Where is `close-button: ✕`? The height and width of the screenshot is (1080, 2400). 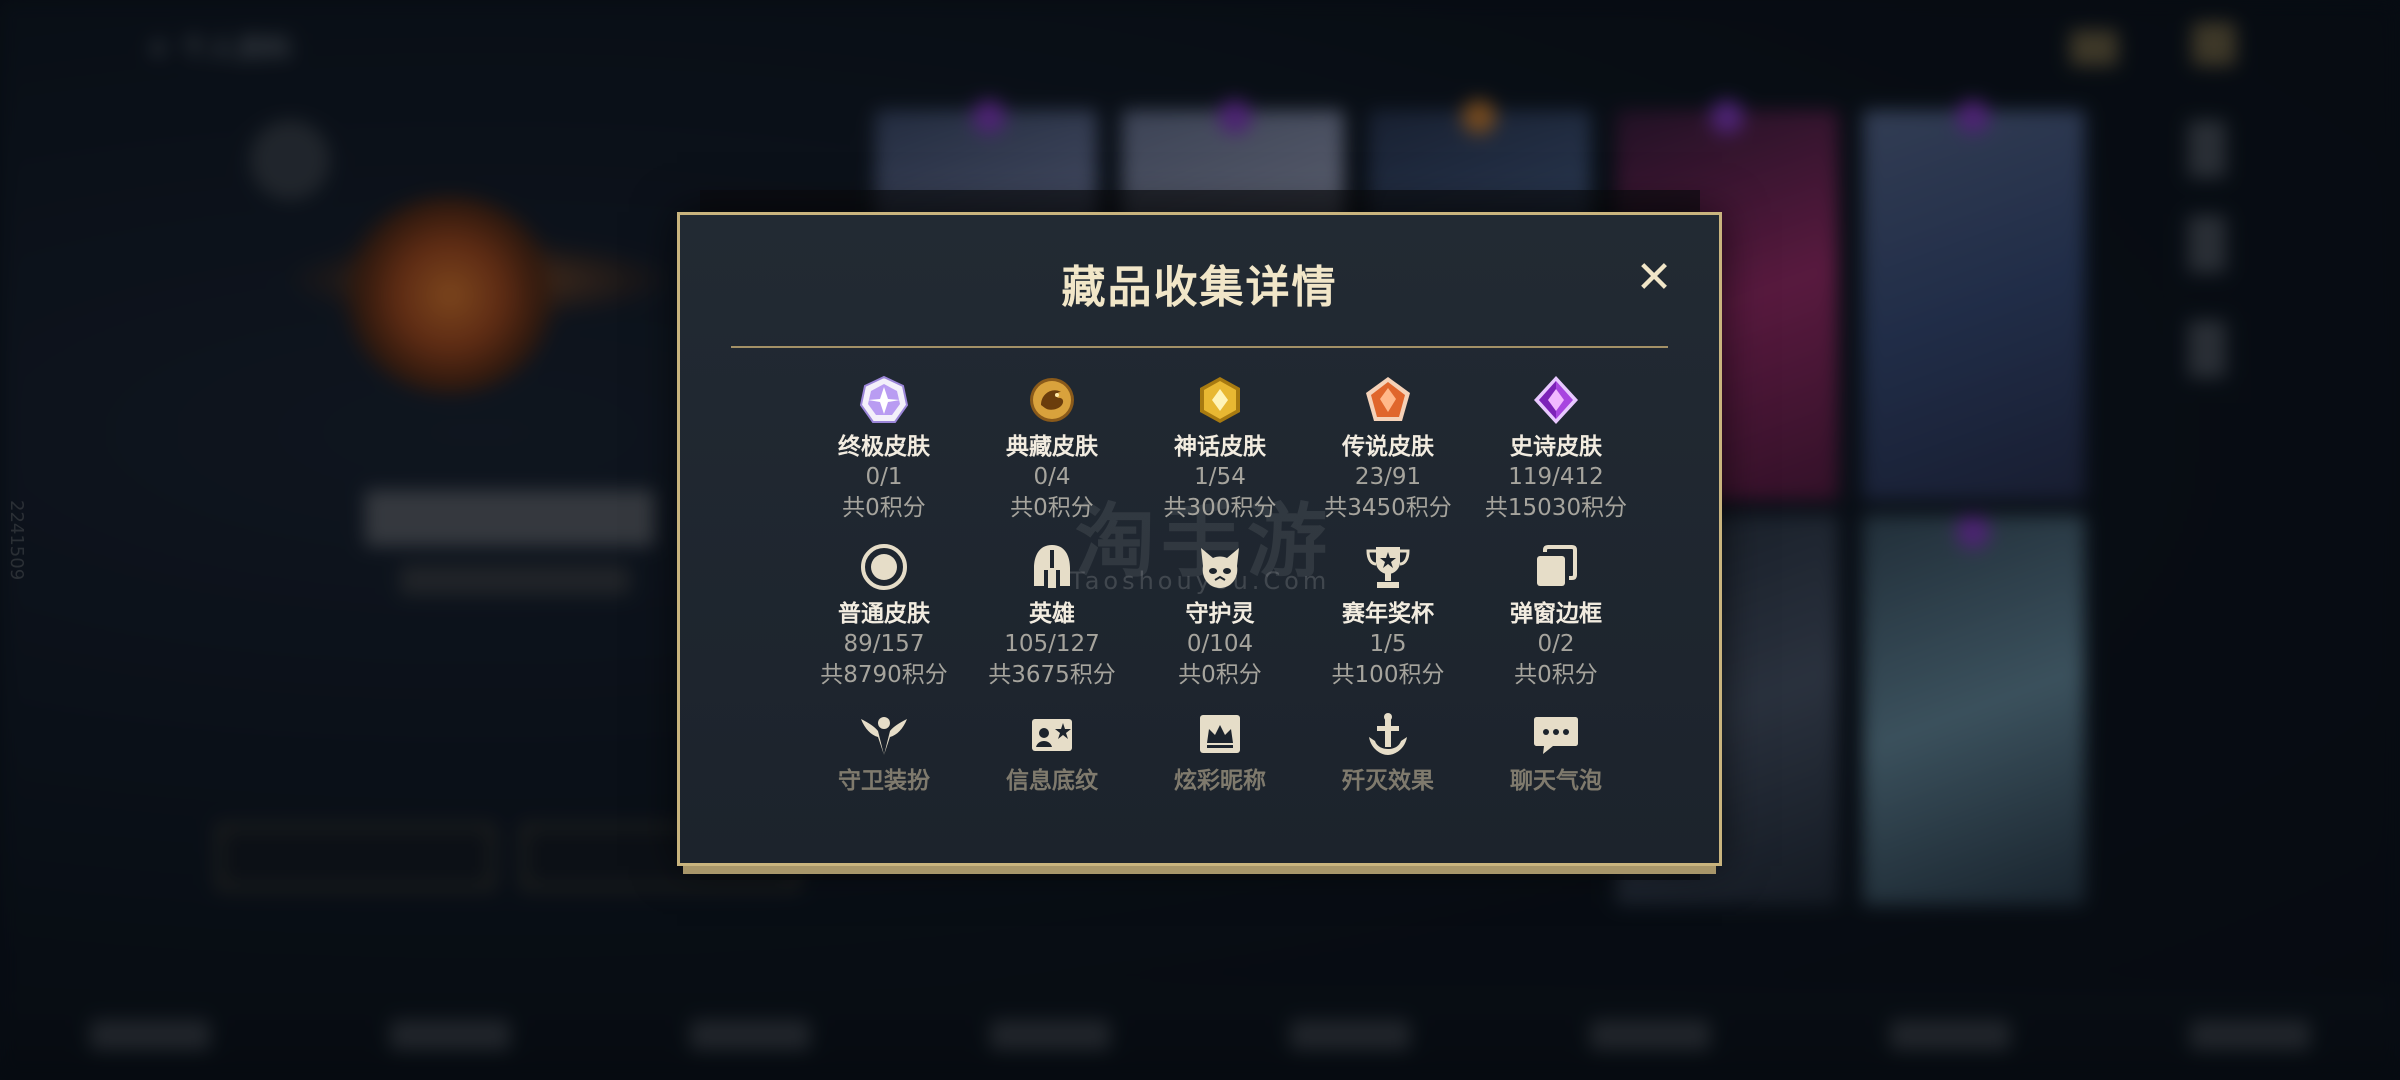
close-button: ✕ is located at coordinates (1654, 278).